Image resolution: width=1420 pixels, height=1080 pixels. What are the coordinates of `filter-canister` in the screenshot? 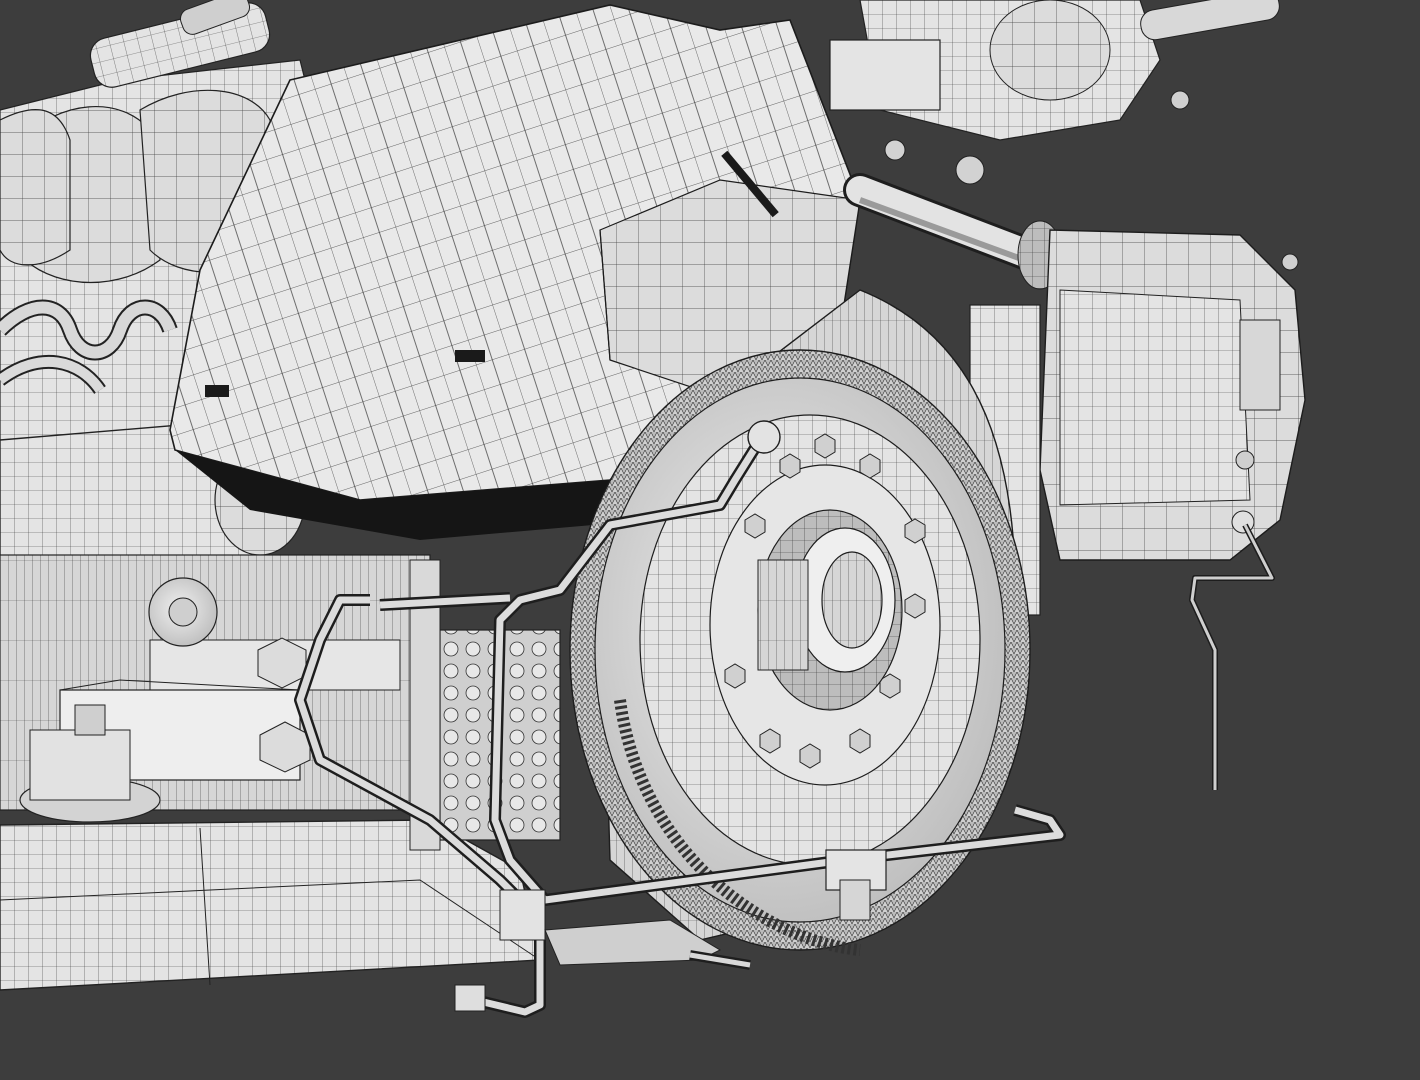 It's located at (1137, 422).